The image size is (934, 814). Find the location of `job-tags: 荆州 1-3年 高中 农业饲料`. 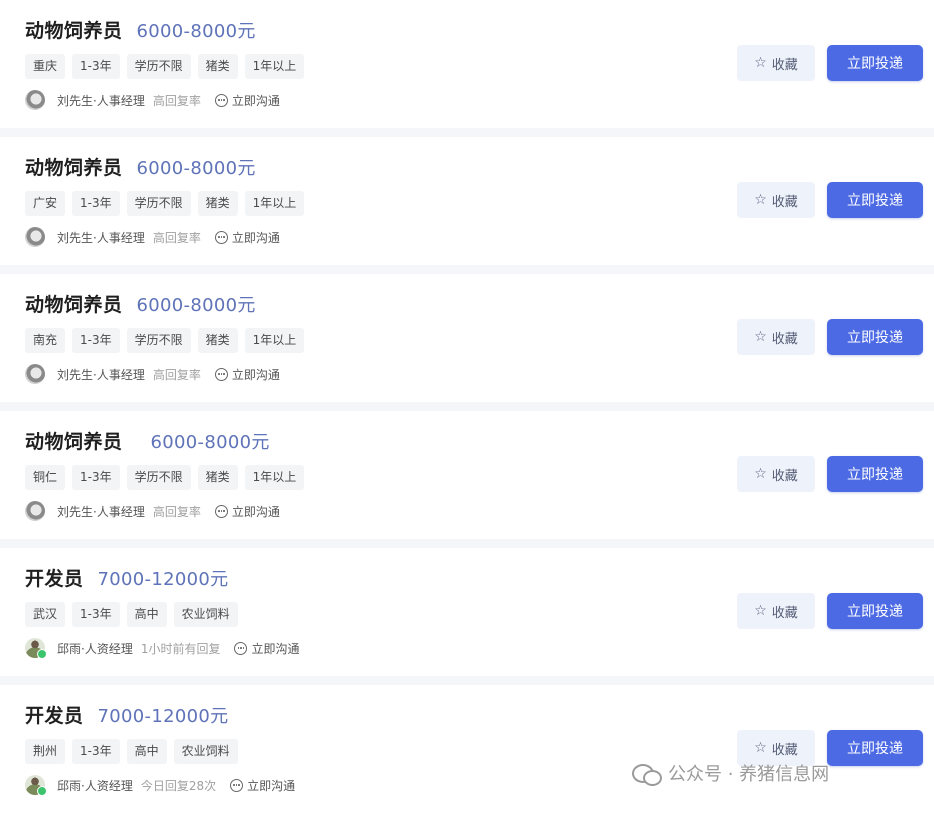

job-tags: 荆州 1-3年 高中 农业饲料 is located at coordinates (131, 751).